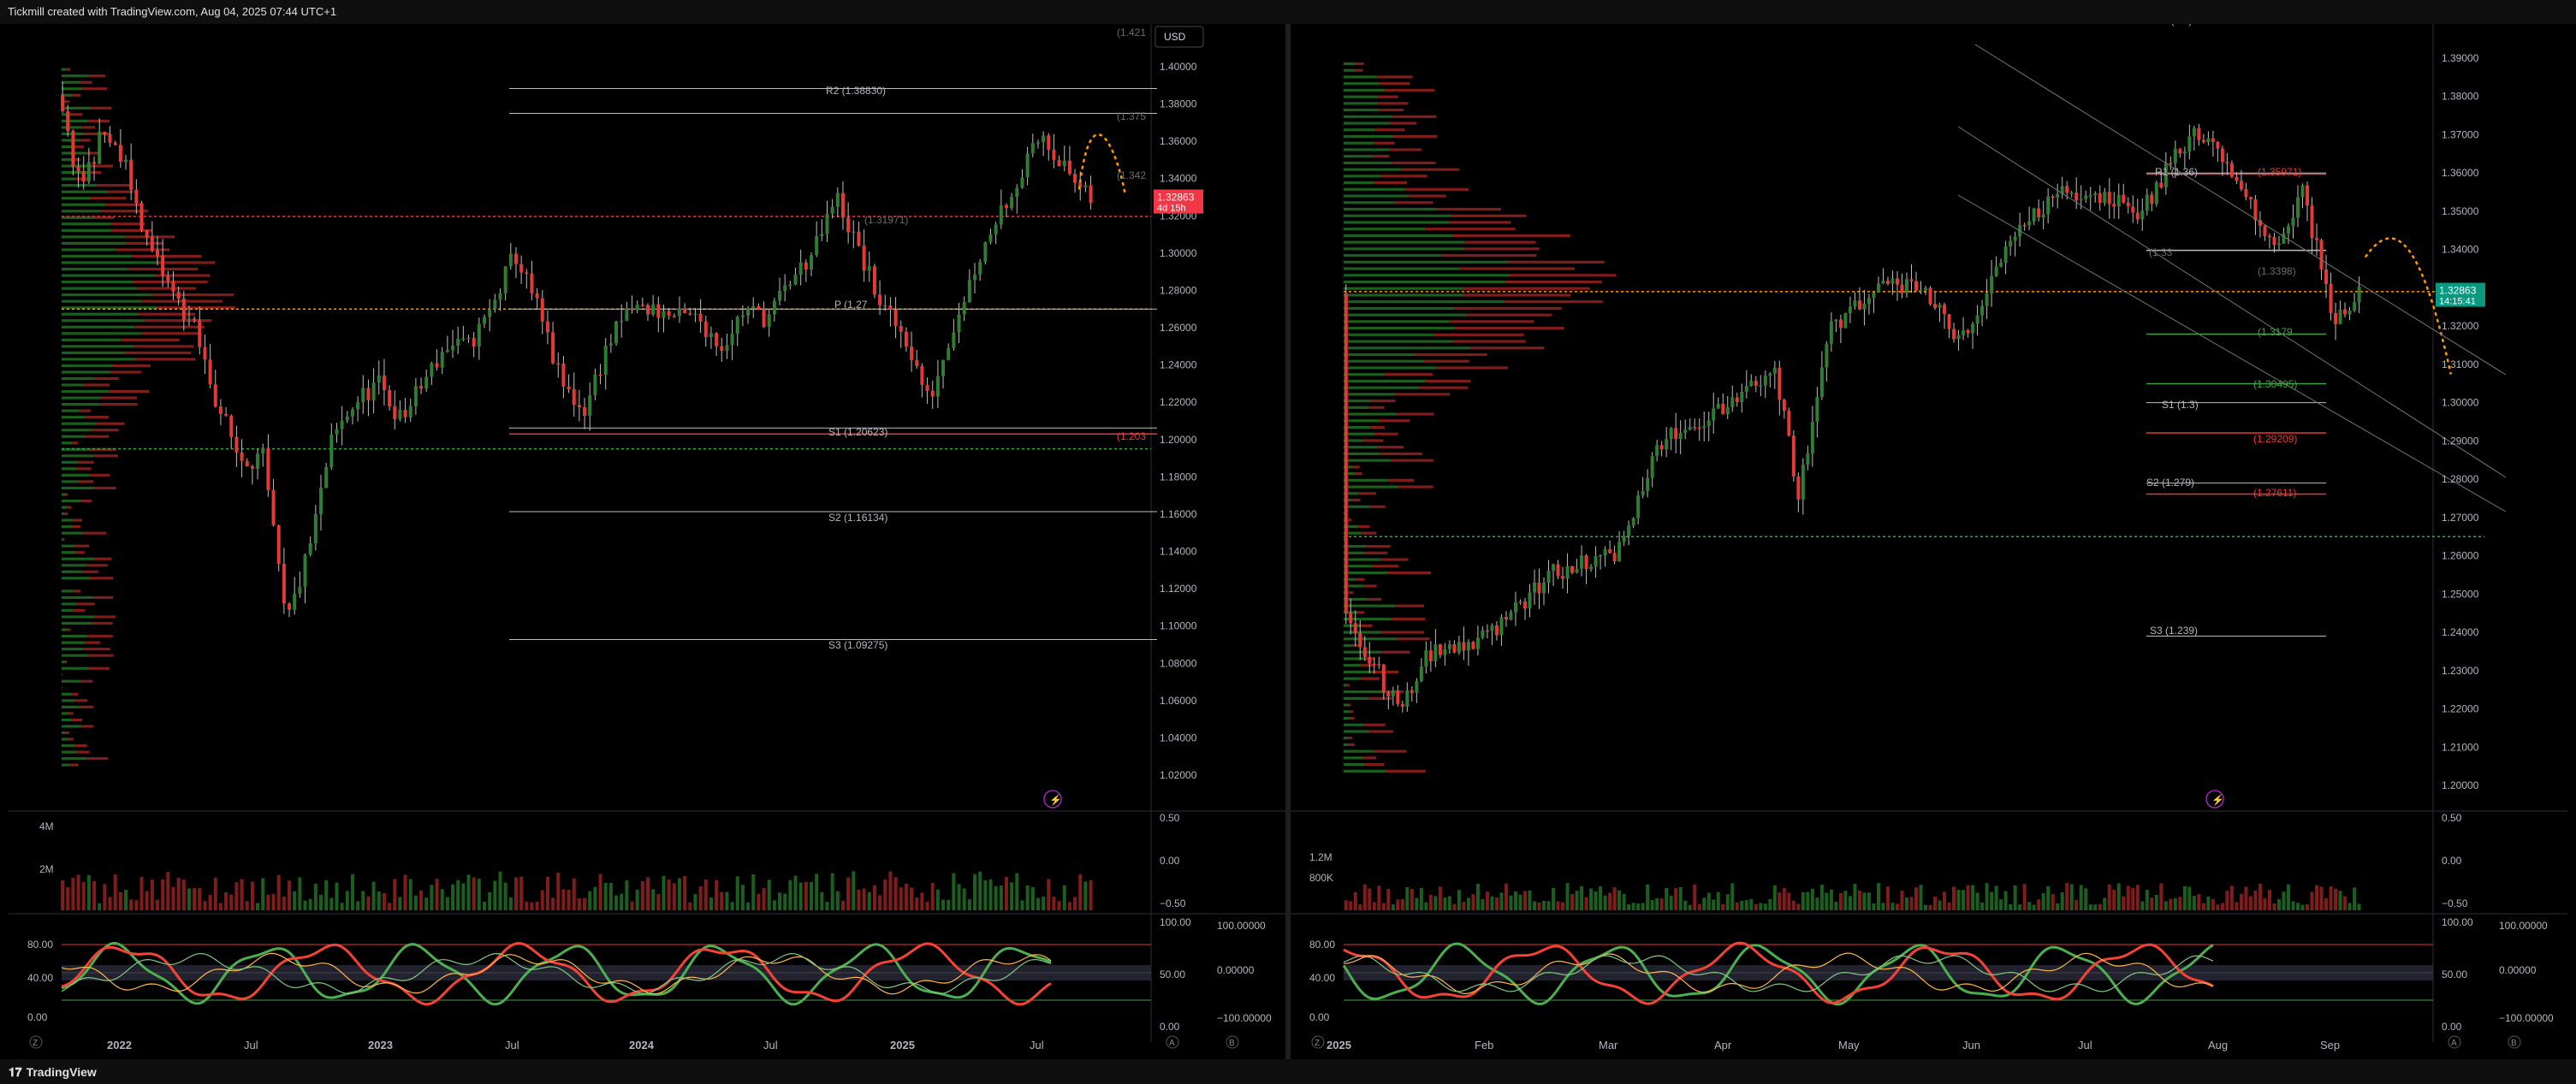  I want to click on oscillator-scale-label: 100.00, so click(1175, 922).